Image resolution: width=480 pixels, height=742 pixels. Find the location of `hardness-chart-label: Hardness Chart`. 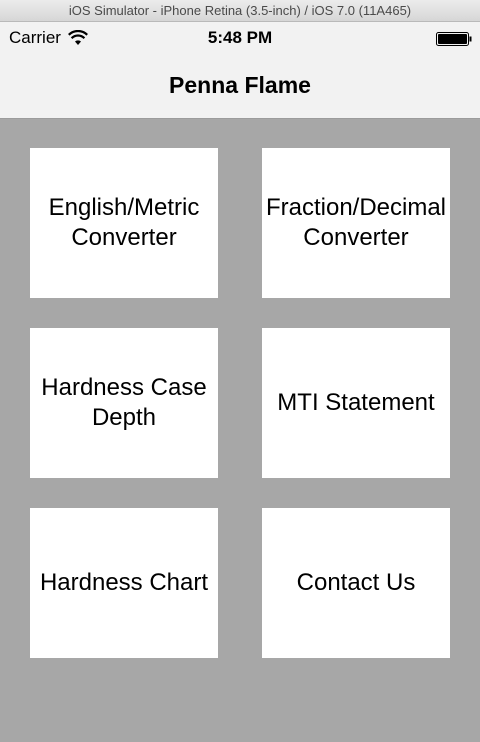

hardness-chart-label: Hardness Chart is located at coordinates (124, 582).